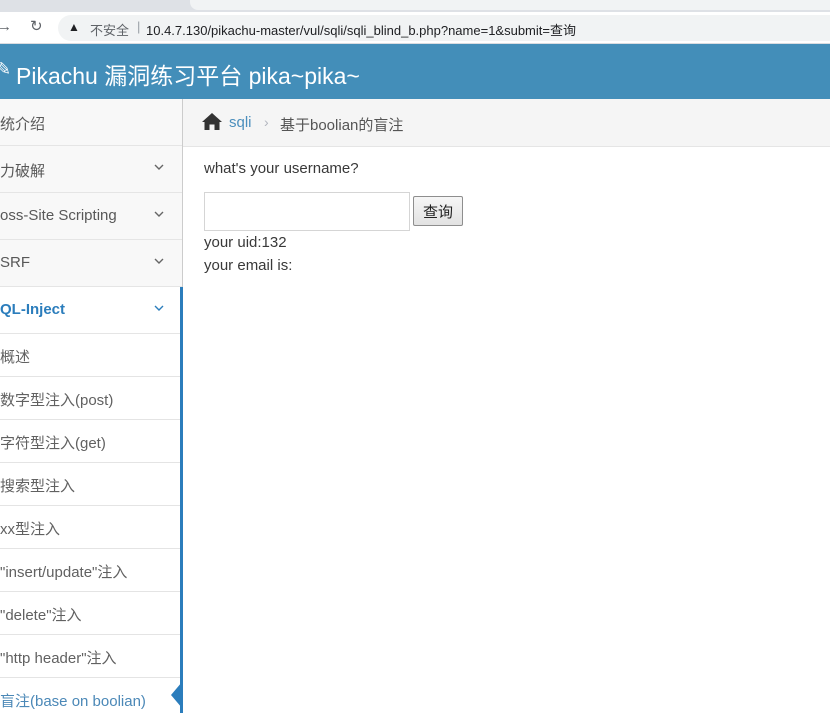 The width and height of the screenshot is (830, 713). What do you see at coordinates (212, 121) in the screenshot?
I see `home-icon` at bounding box center [212, 121].